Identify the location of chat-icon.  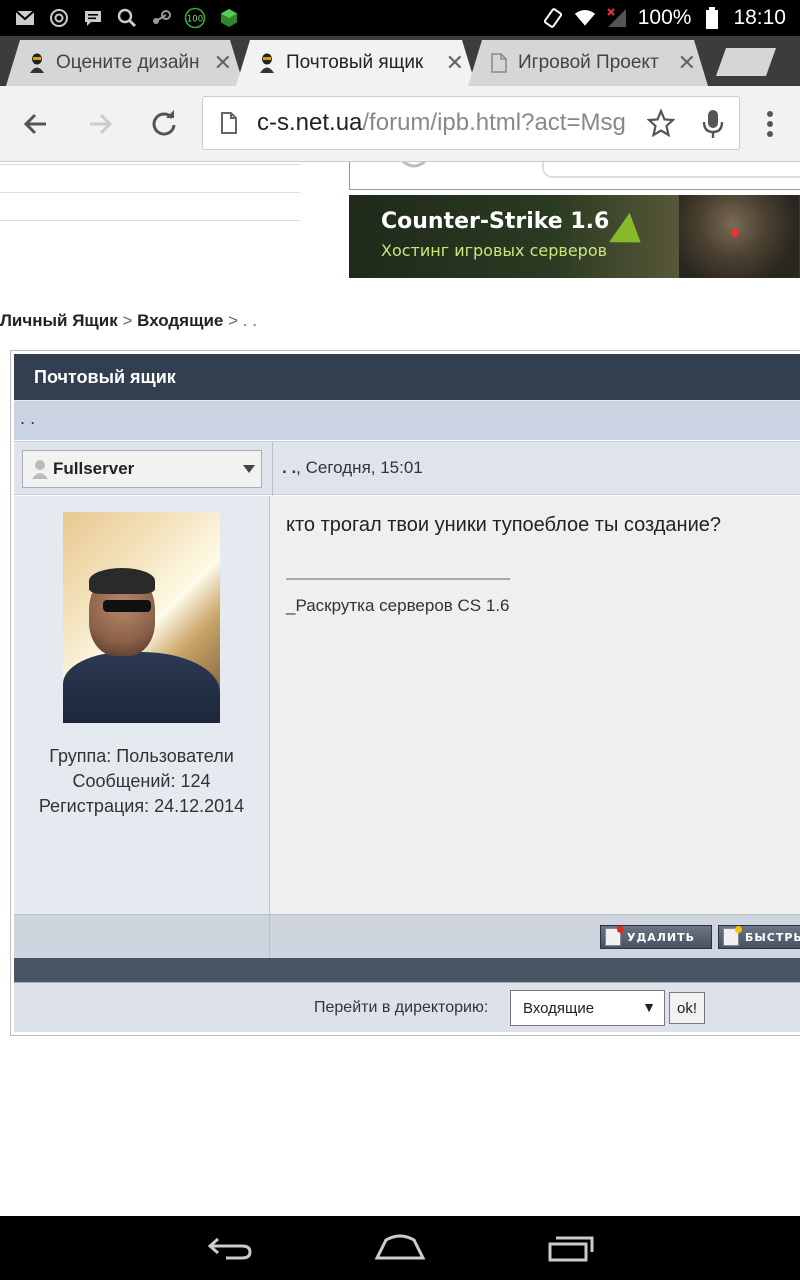
(93, 18).